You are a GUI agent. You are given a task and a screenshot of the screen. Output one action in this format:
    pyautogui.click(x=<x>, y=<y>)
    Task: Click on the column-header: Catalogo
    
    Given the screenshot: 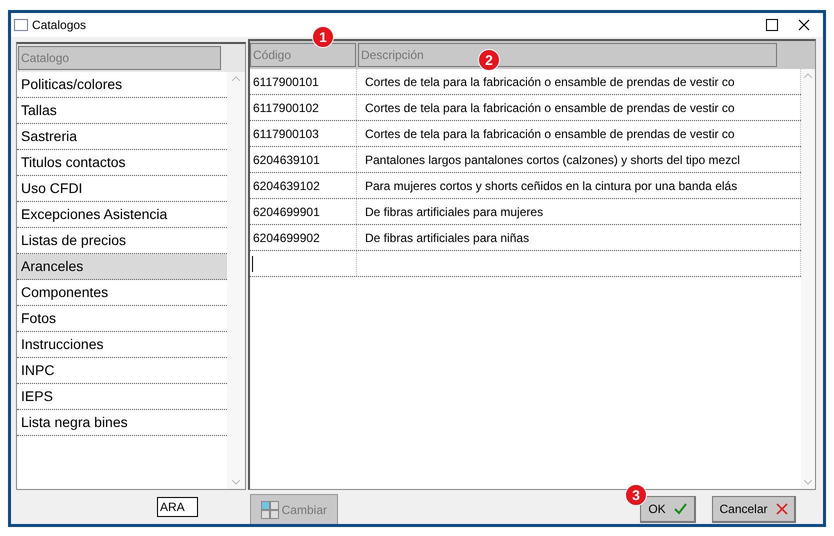 What is the action you would take?
    pyautogui.click(x=119, y=58)
    